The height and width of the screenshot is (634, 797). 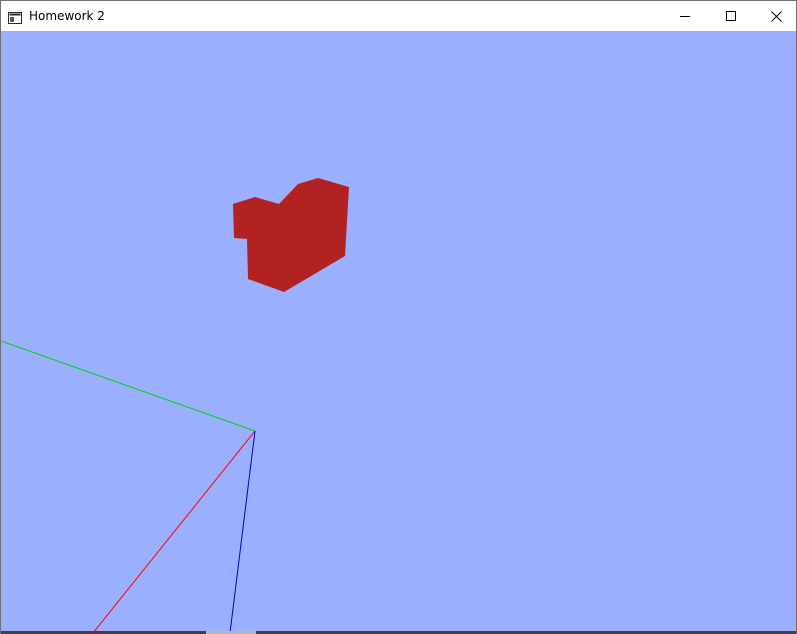 I want to click on maximize-icon, so click(x=731, y=16).